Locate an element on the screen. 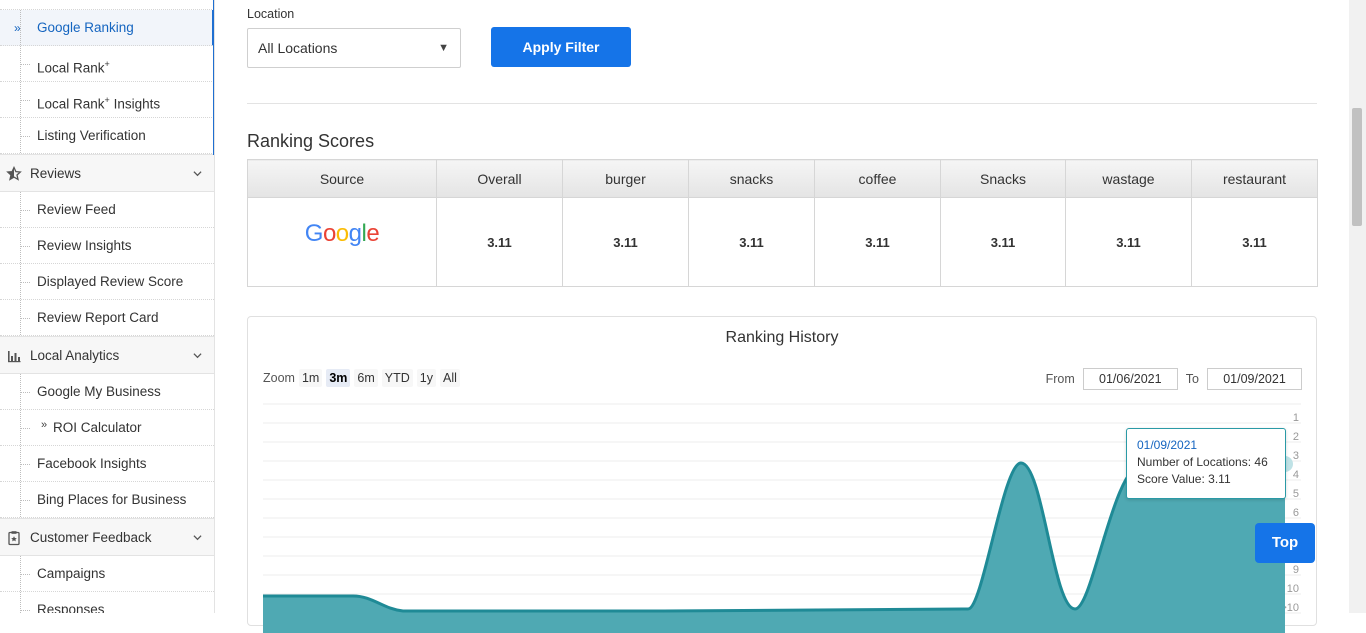 This screenshot has height=633, width=1366. zoom-ytd-button: YTD is located at coordinates (397, 378).